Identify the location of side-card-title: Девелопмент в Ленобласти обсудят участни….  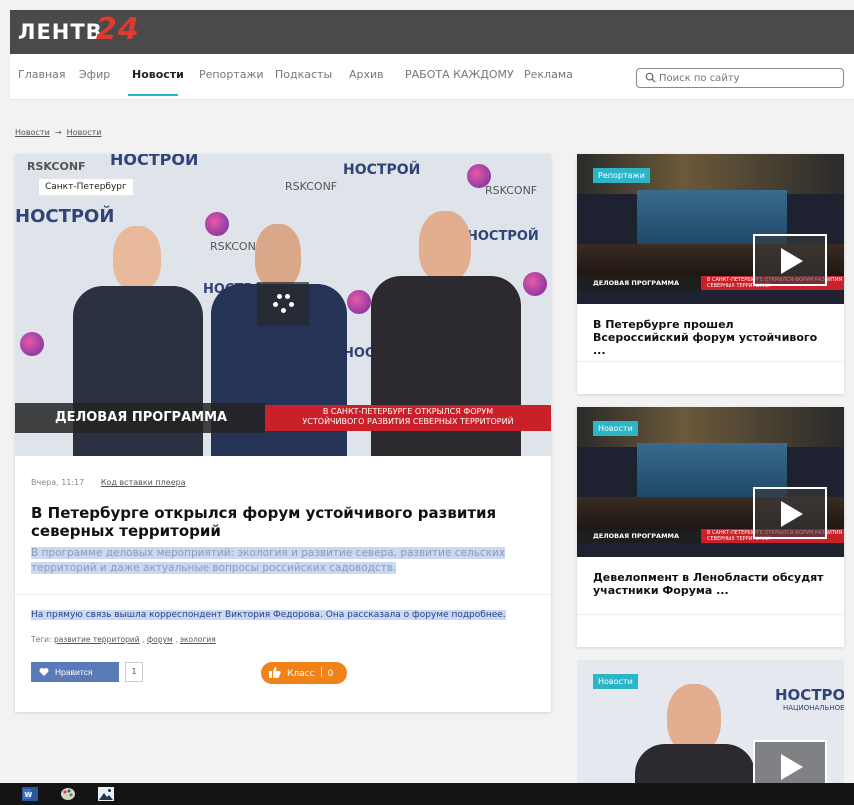
(713, 584).